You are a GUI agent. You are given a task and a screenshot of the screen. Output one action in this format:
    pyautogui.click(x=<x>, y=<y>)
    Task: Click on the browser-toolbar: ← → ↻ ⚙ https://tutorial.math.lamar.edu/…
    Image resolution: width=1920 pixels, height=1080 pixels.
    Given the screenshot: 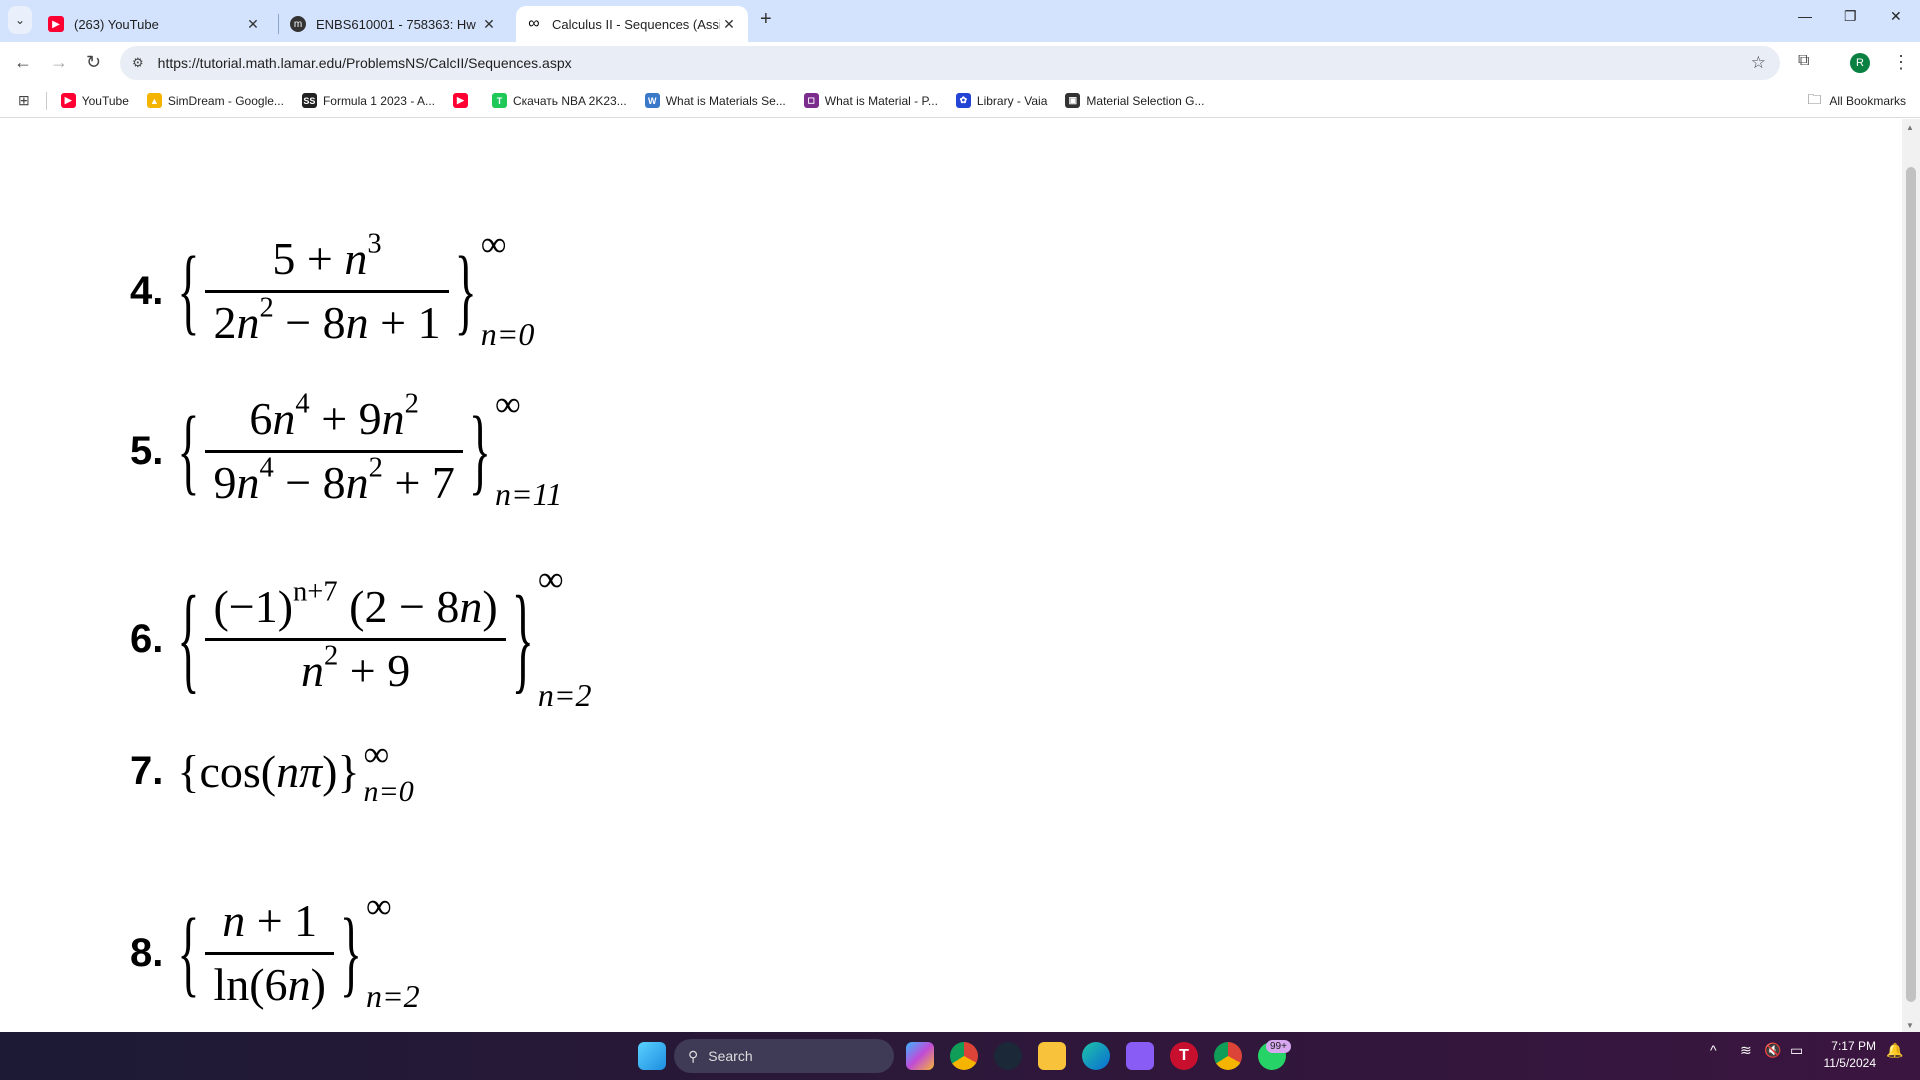 What is the action you would take?
    pyautogui.click(x=960, y=63)
    